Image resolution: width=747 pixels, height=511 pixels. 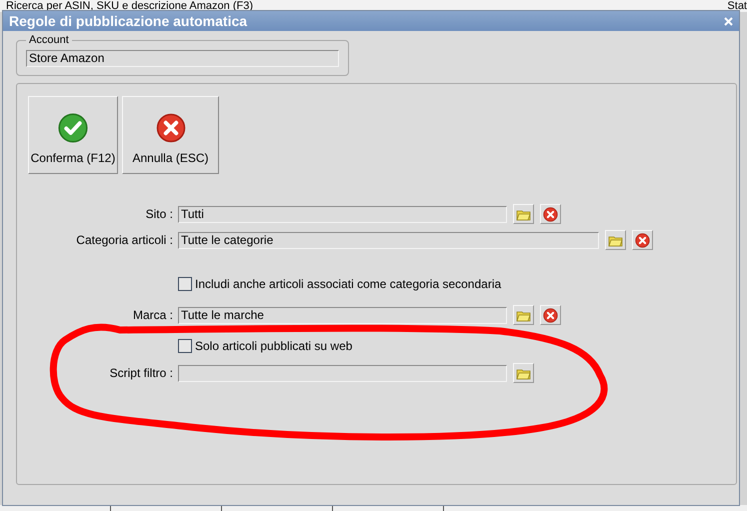 I want to click on account-field: Store Amazon, so click(x=182, y=58).